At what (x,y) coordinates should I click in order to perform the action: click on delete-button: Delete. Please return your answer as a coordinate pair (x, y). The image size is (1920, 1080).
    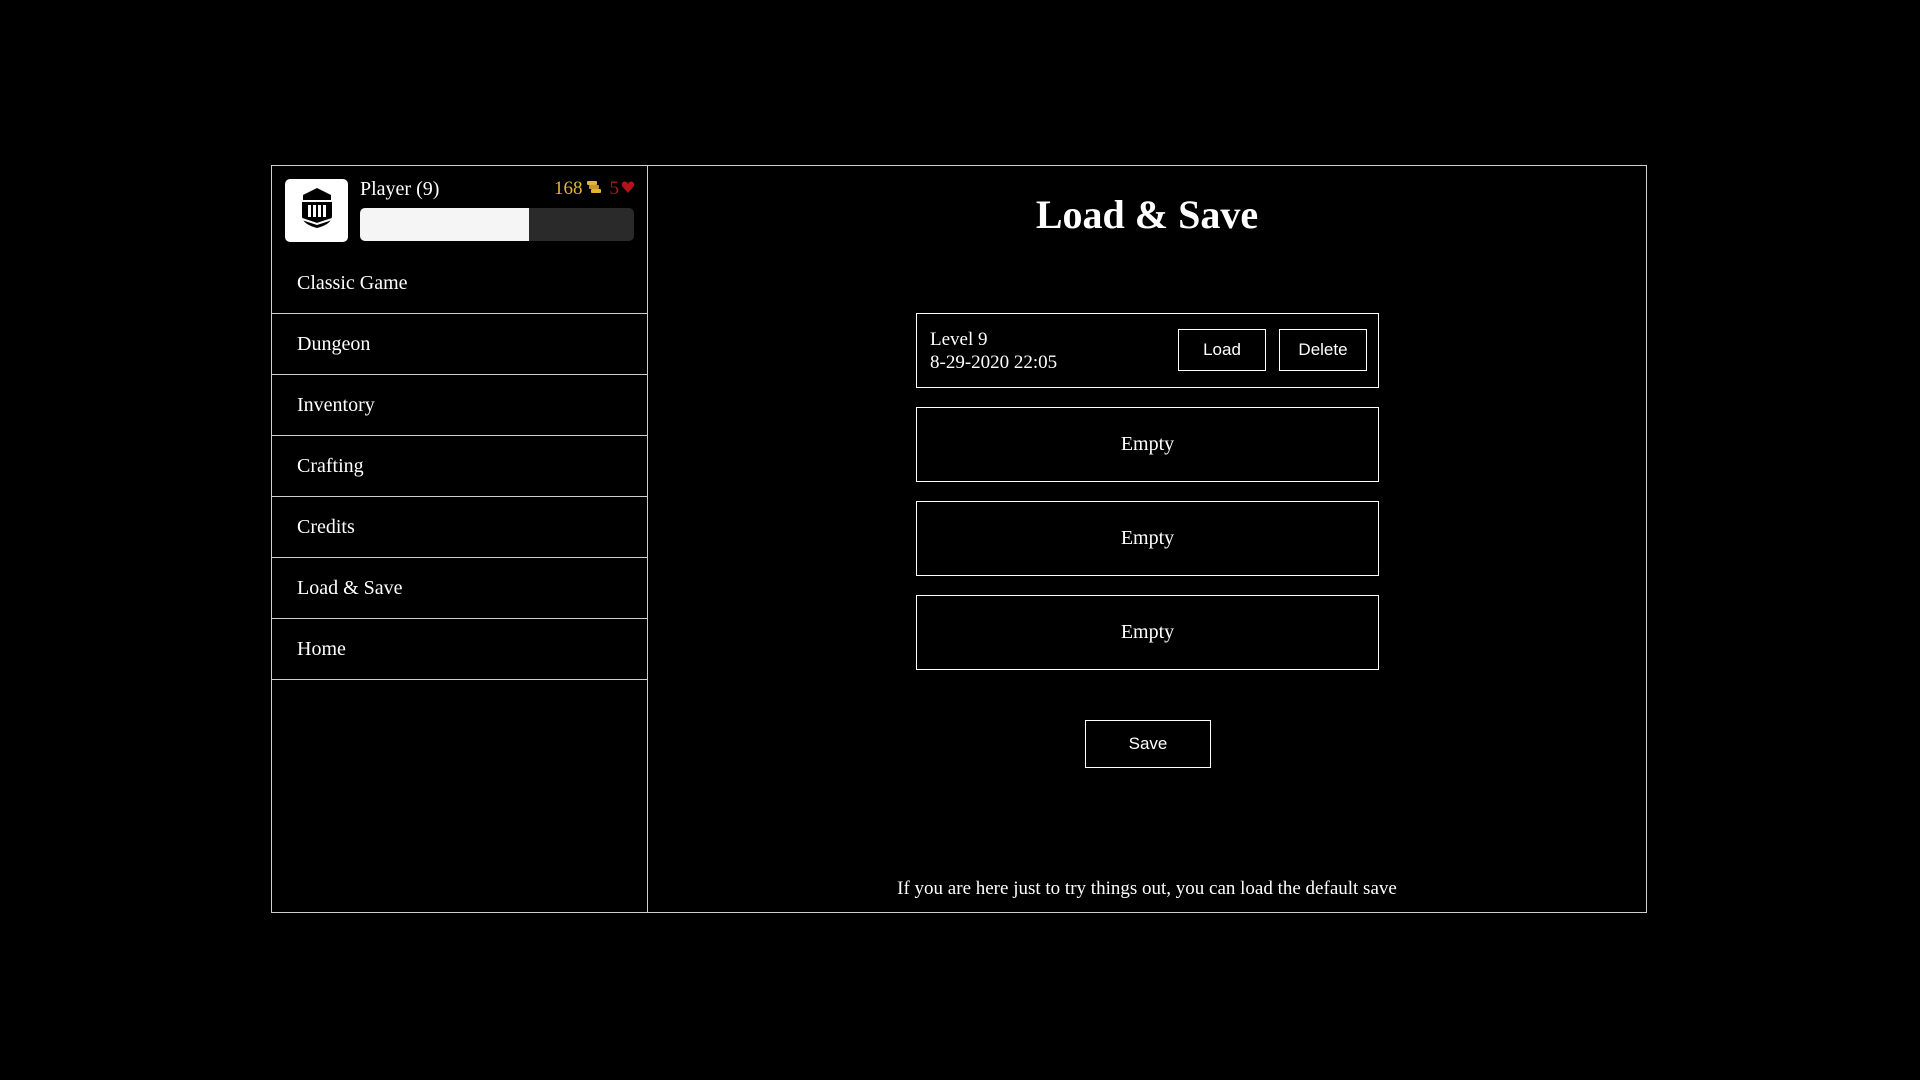
    Looking at the image, I should click on (1323, 350).